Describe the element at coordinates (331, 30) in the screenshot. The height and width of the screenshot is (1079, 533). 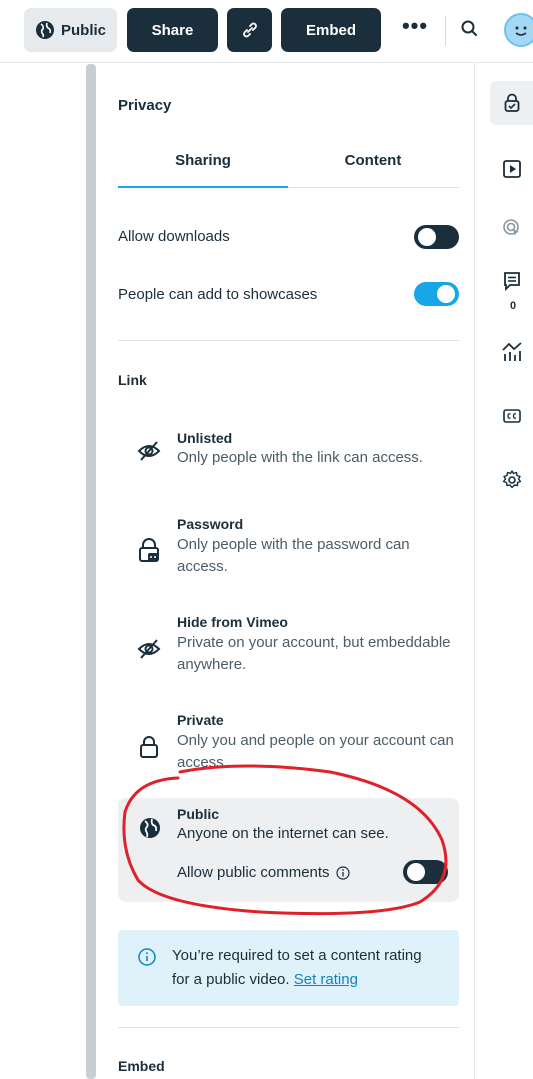
I see `embed-button: Embed` at that location.